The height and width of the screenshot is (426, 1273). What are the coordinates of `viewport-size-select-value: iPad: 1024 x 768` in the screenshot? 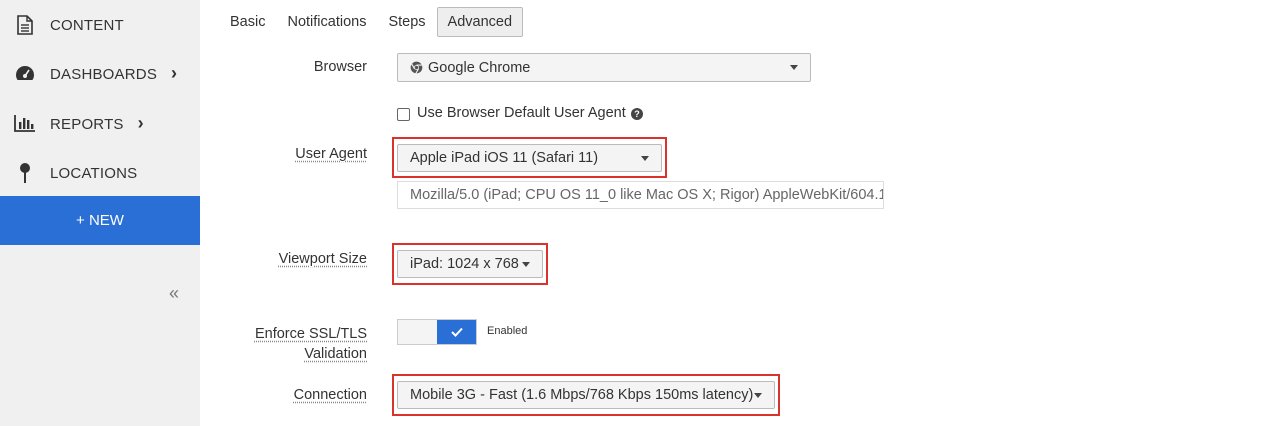 It's located at (464, 264).